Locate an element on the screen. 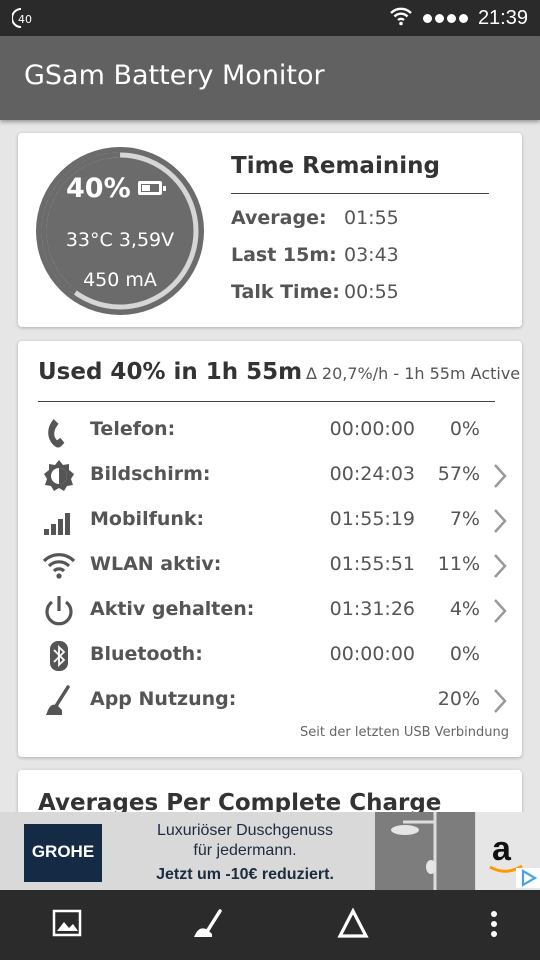  app-bar: GSam Battery Monitor is located at coordinates (270, 78).